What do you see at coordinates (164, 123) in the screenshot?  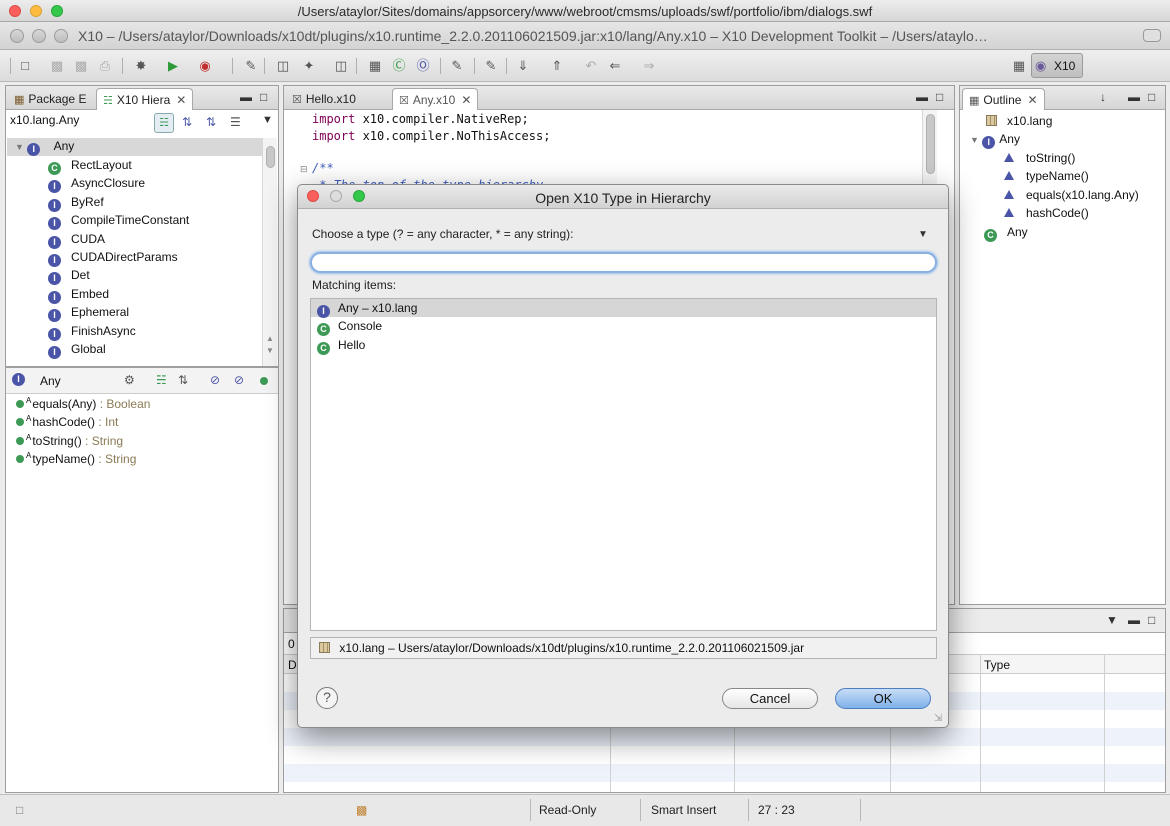 I see `type-hierarchy-view-icon: ☵` at bounding box center [164, 123].